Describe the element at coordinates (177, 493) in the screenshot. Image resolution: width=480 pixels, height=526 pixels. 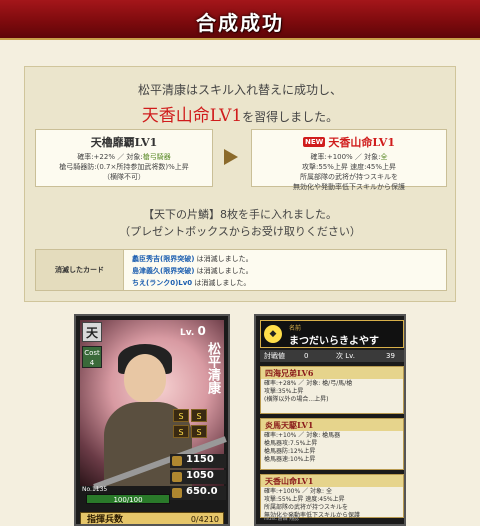
I see `intelligence-icon` at that location.